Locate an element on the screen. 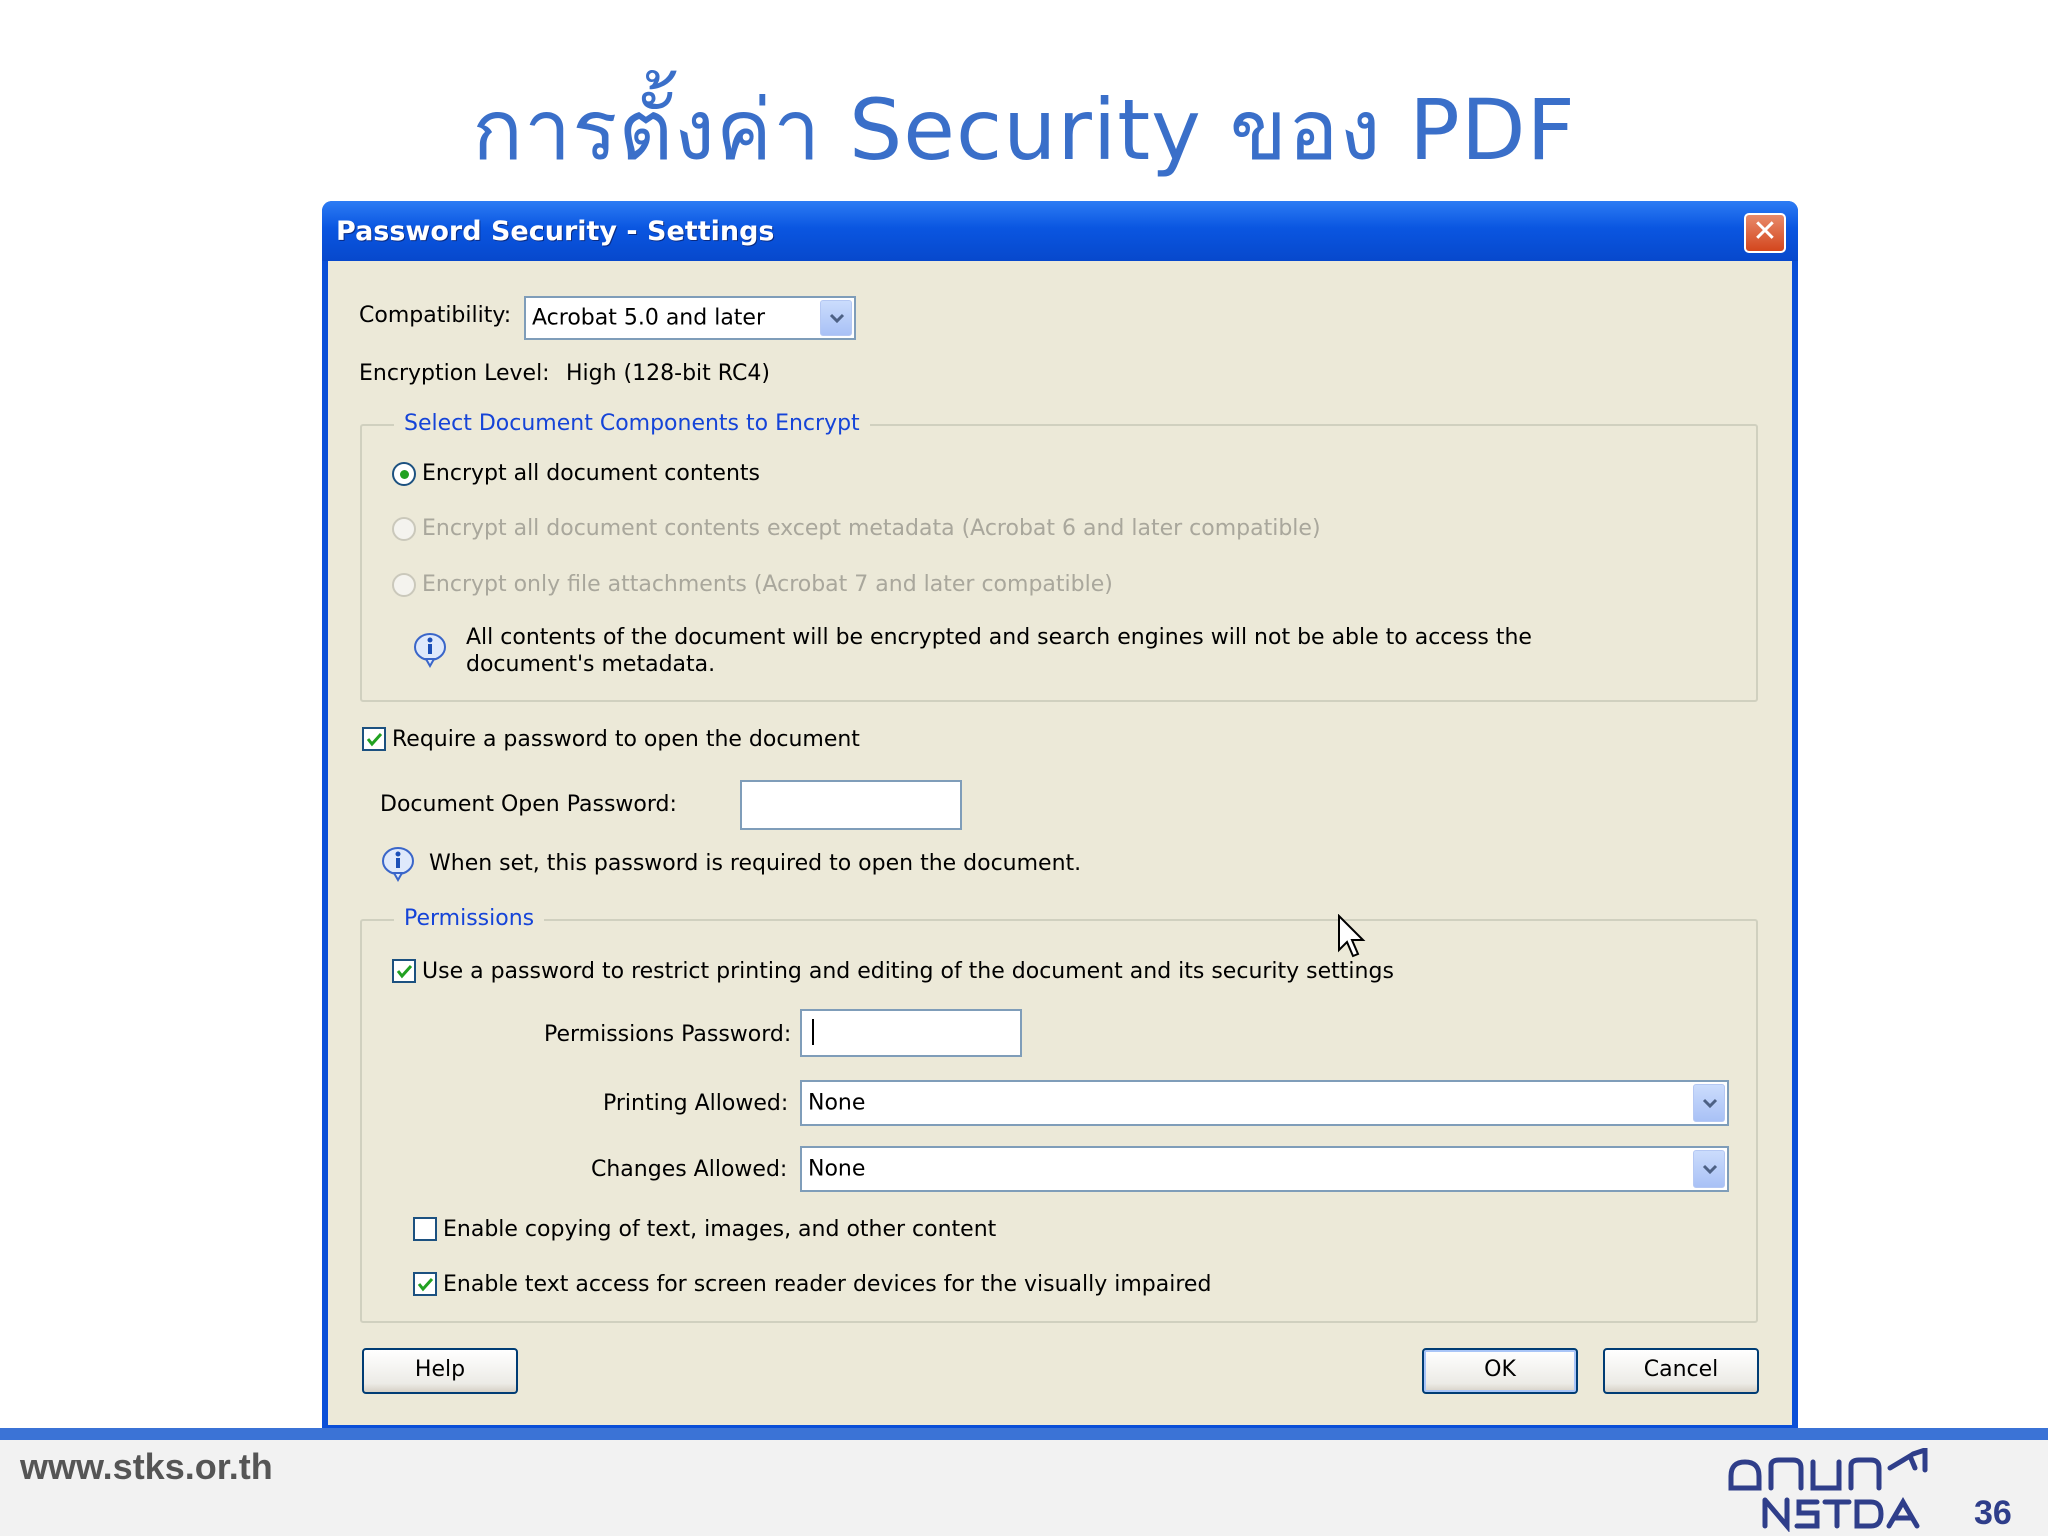  changes-allowed-value: None is located at coordinates (837, 1169).